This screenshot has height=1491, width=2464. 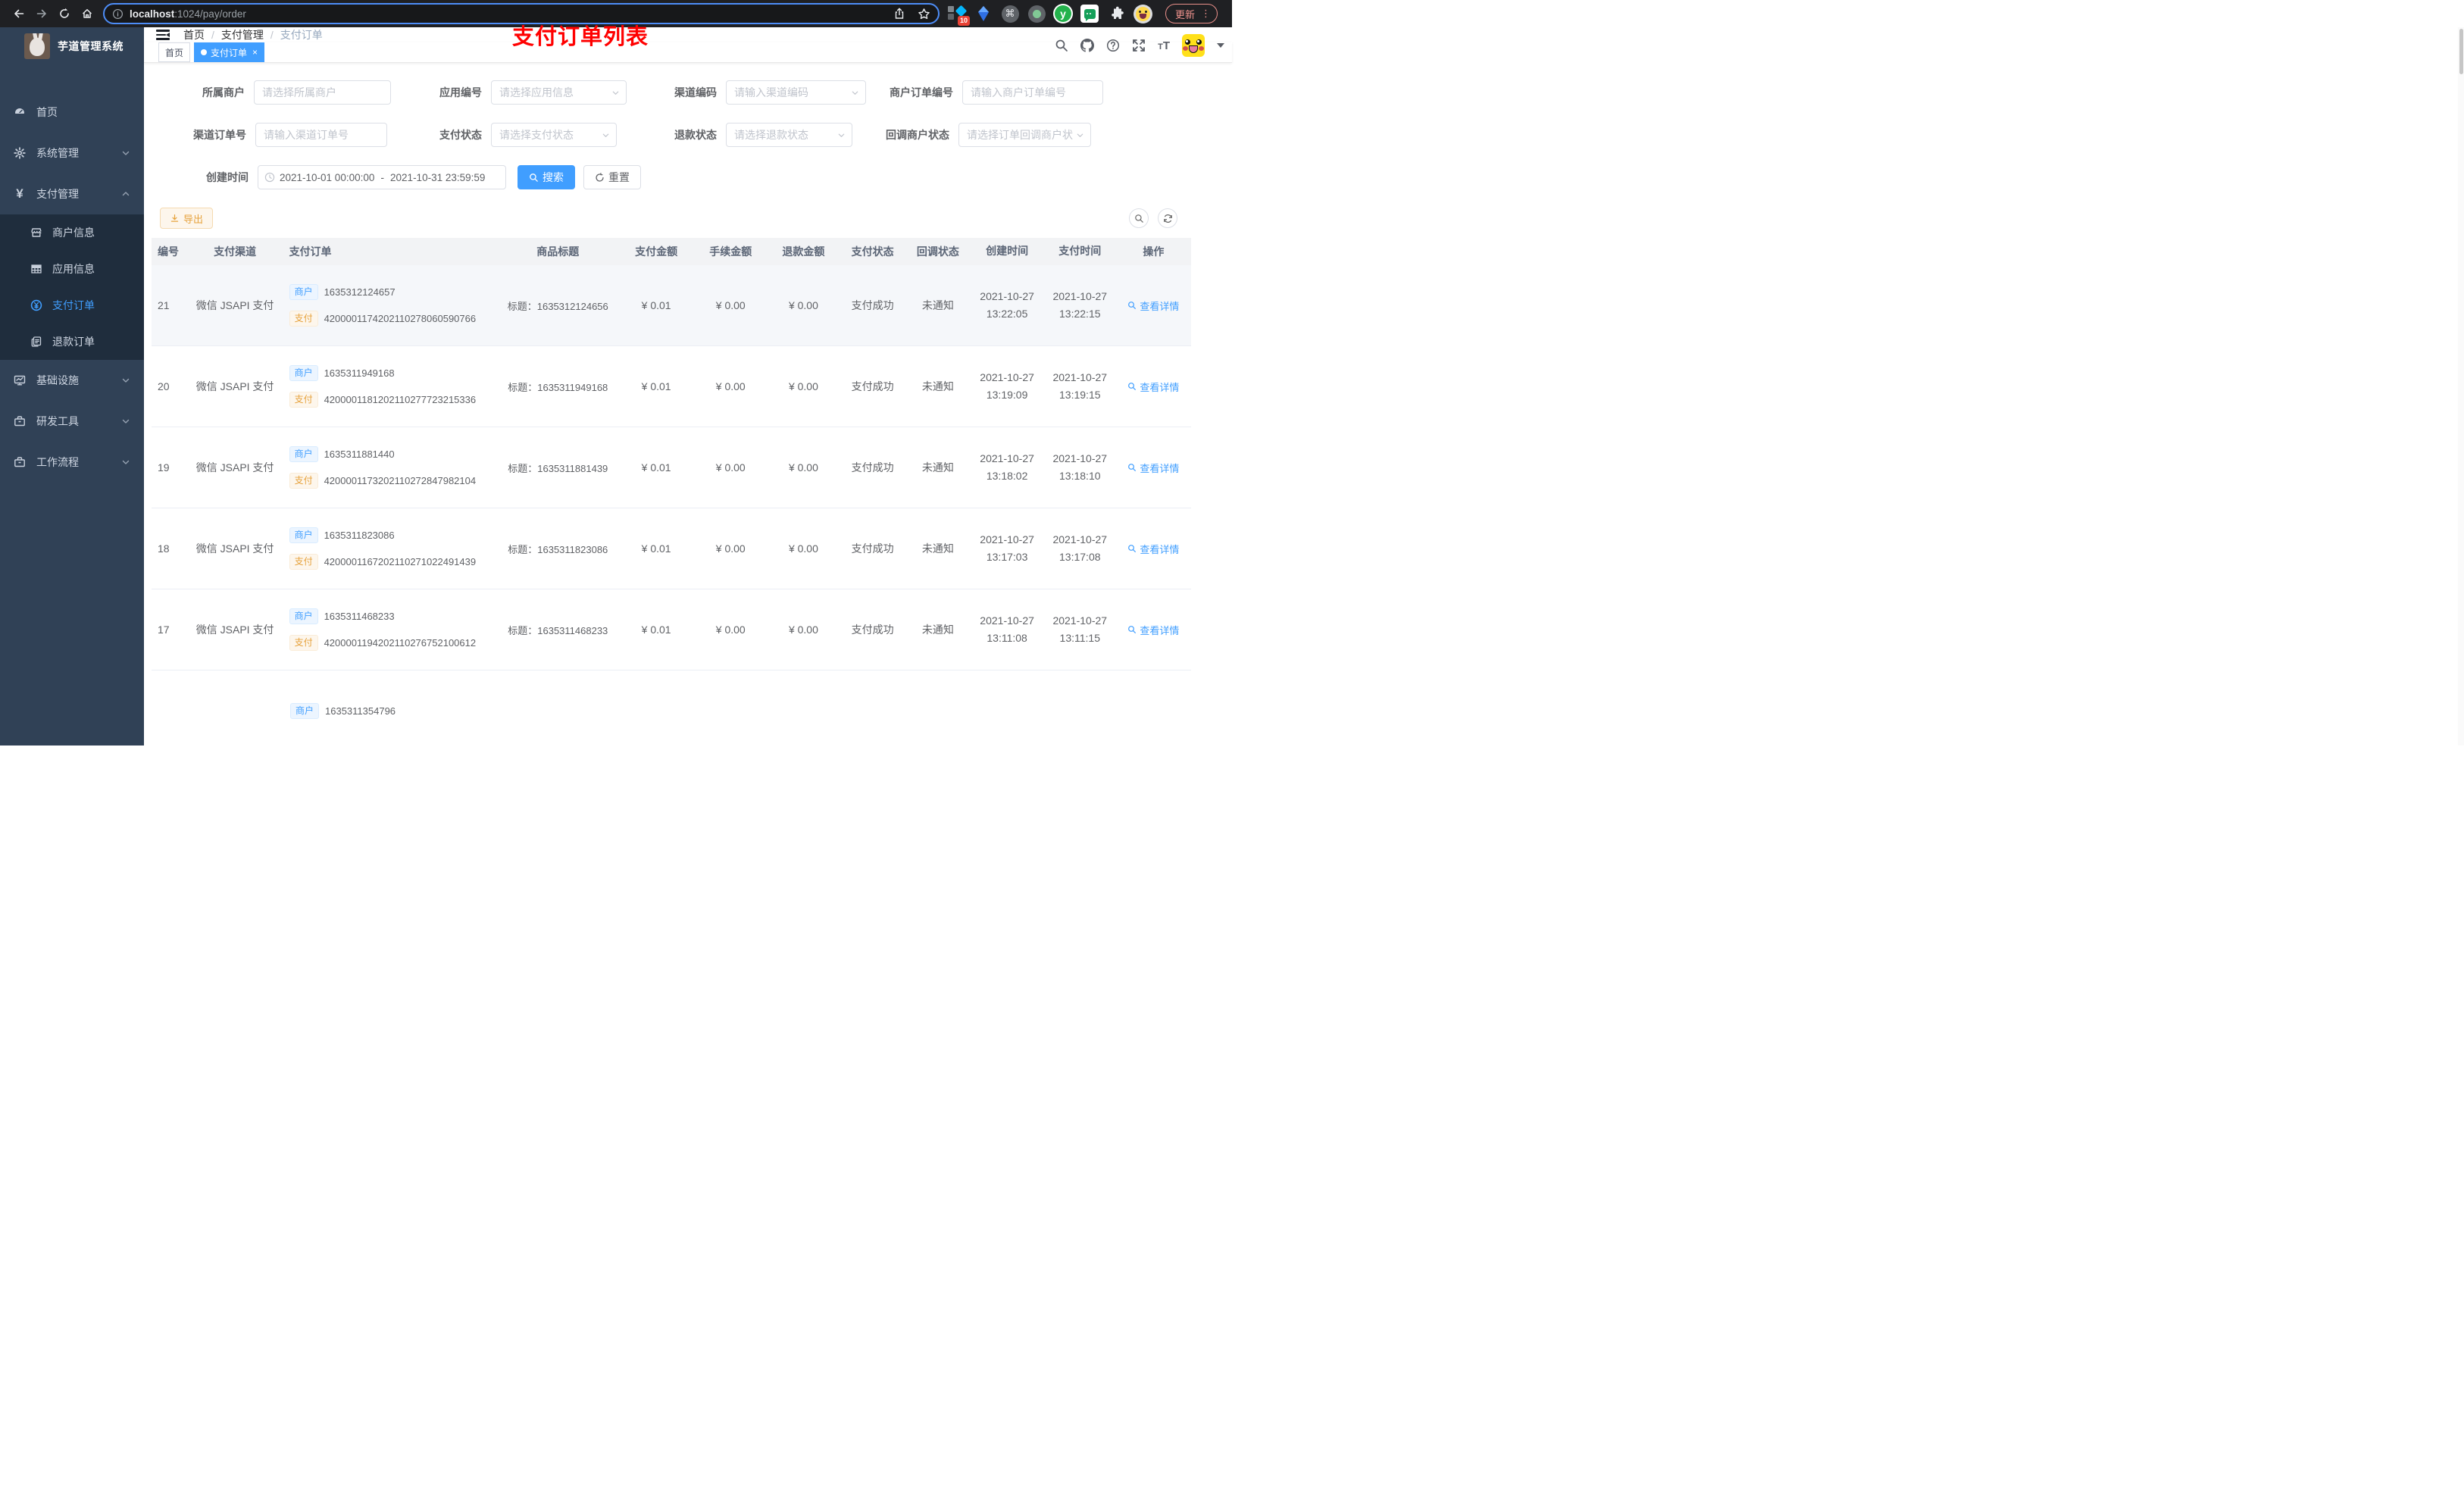 I want to click on extension-command-icon: ⌘, so click(x=1010, y=13).